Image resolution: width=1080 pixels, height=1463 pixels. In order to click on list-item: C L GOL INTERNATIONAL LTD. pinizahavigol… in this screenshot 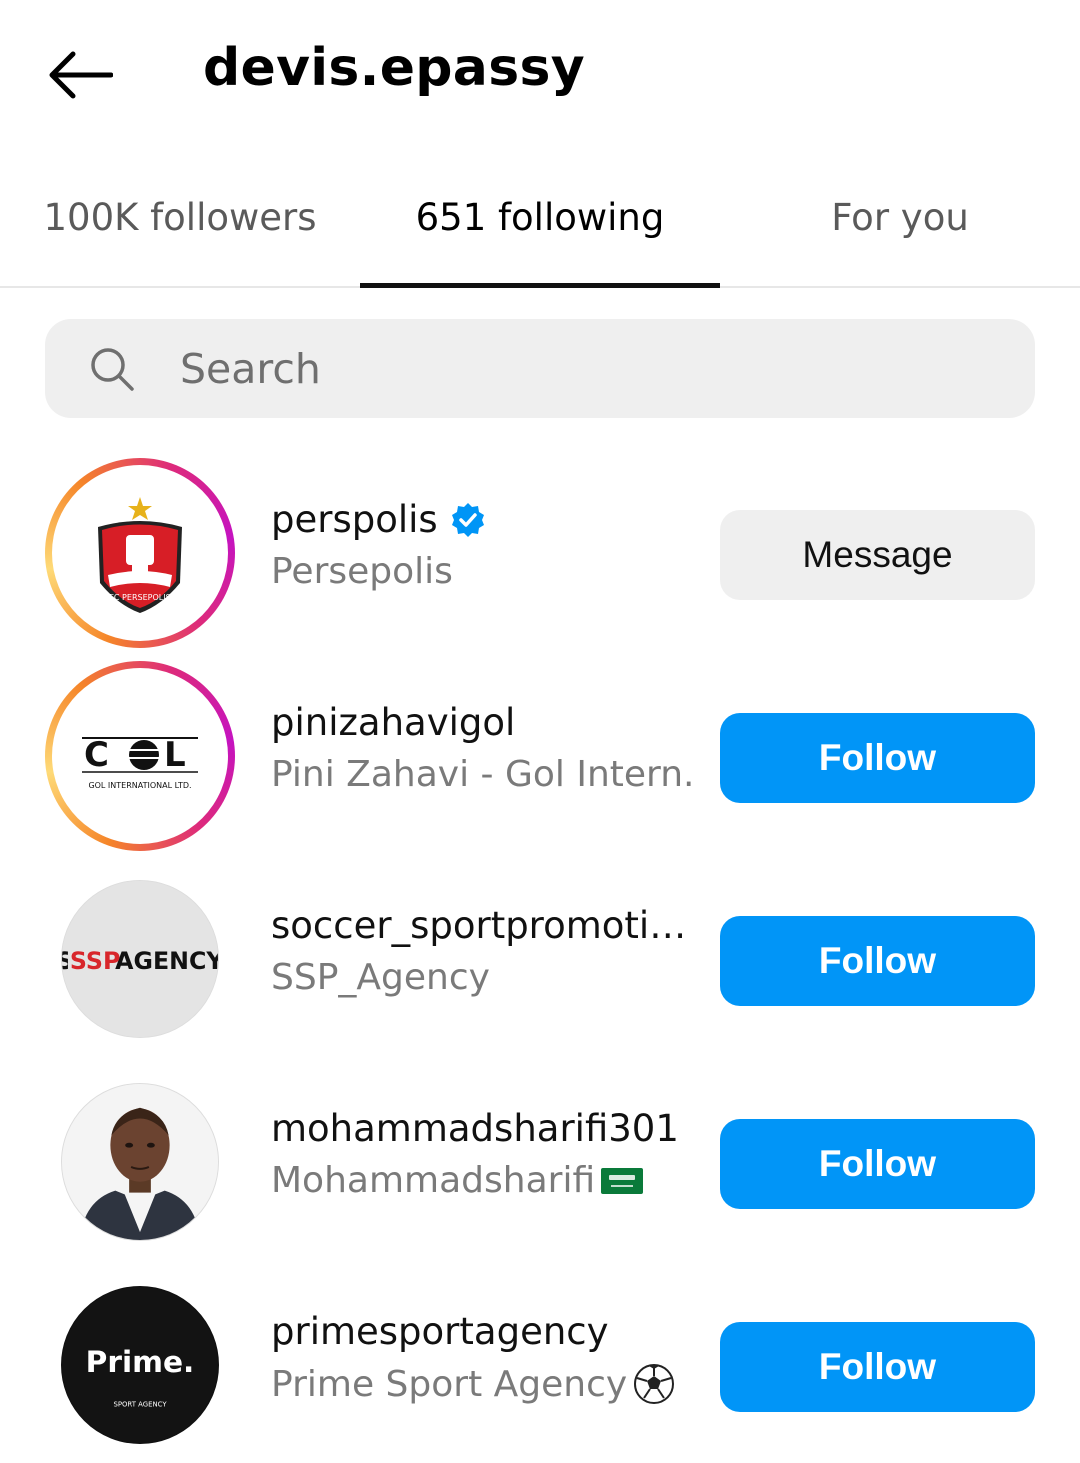, I will do `click(540, 761)`.